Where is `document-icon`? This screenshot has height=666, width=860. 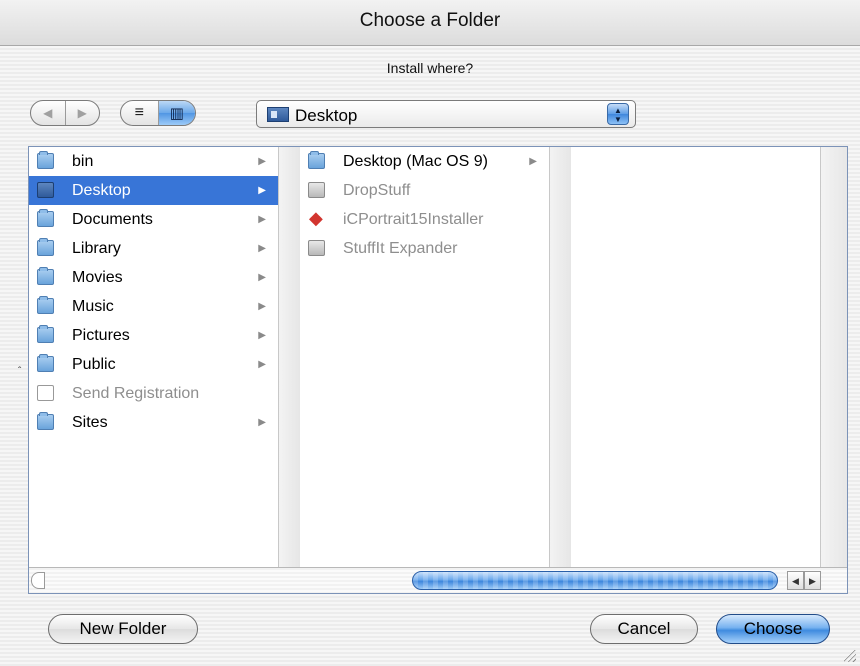
document-icon is located at coordinates (45, 393).